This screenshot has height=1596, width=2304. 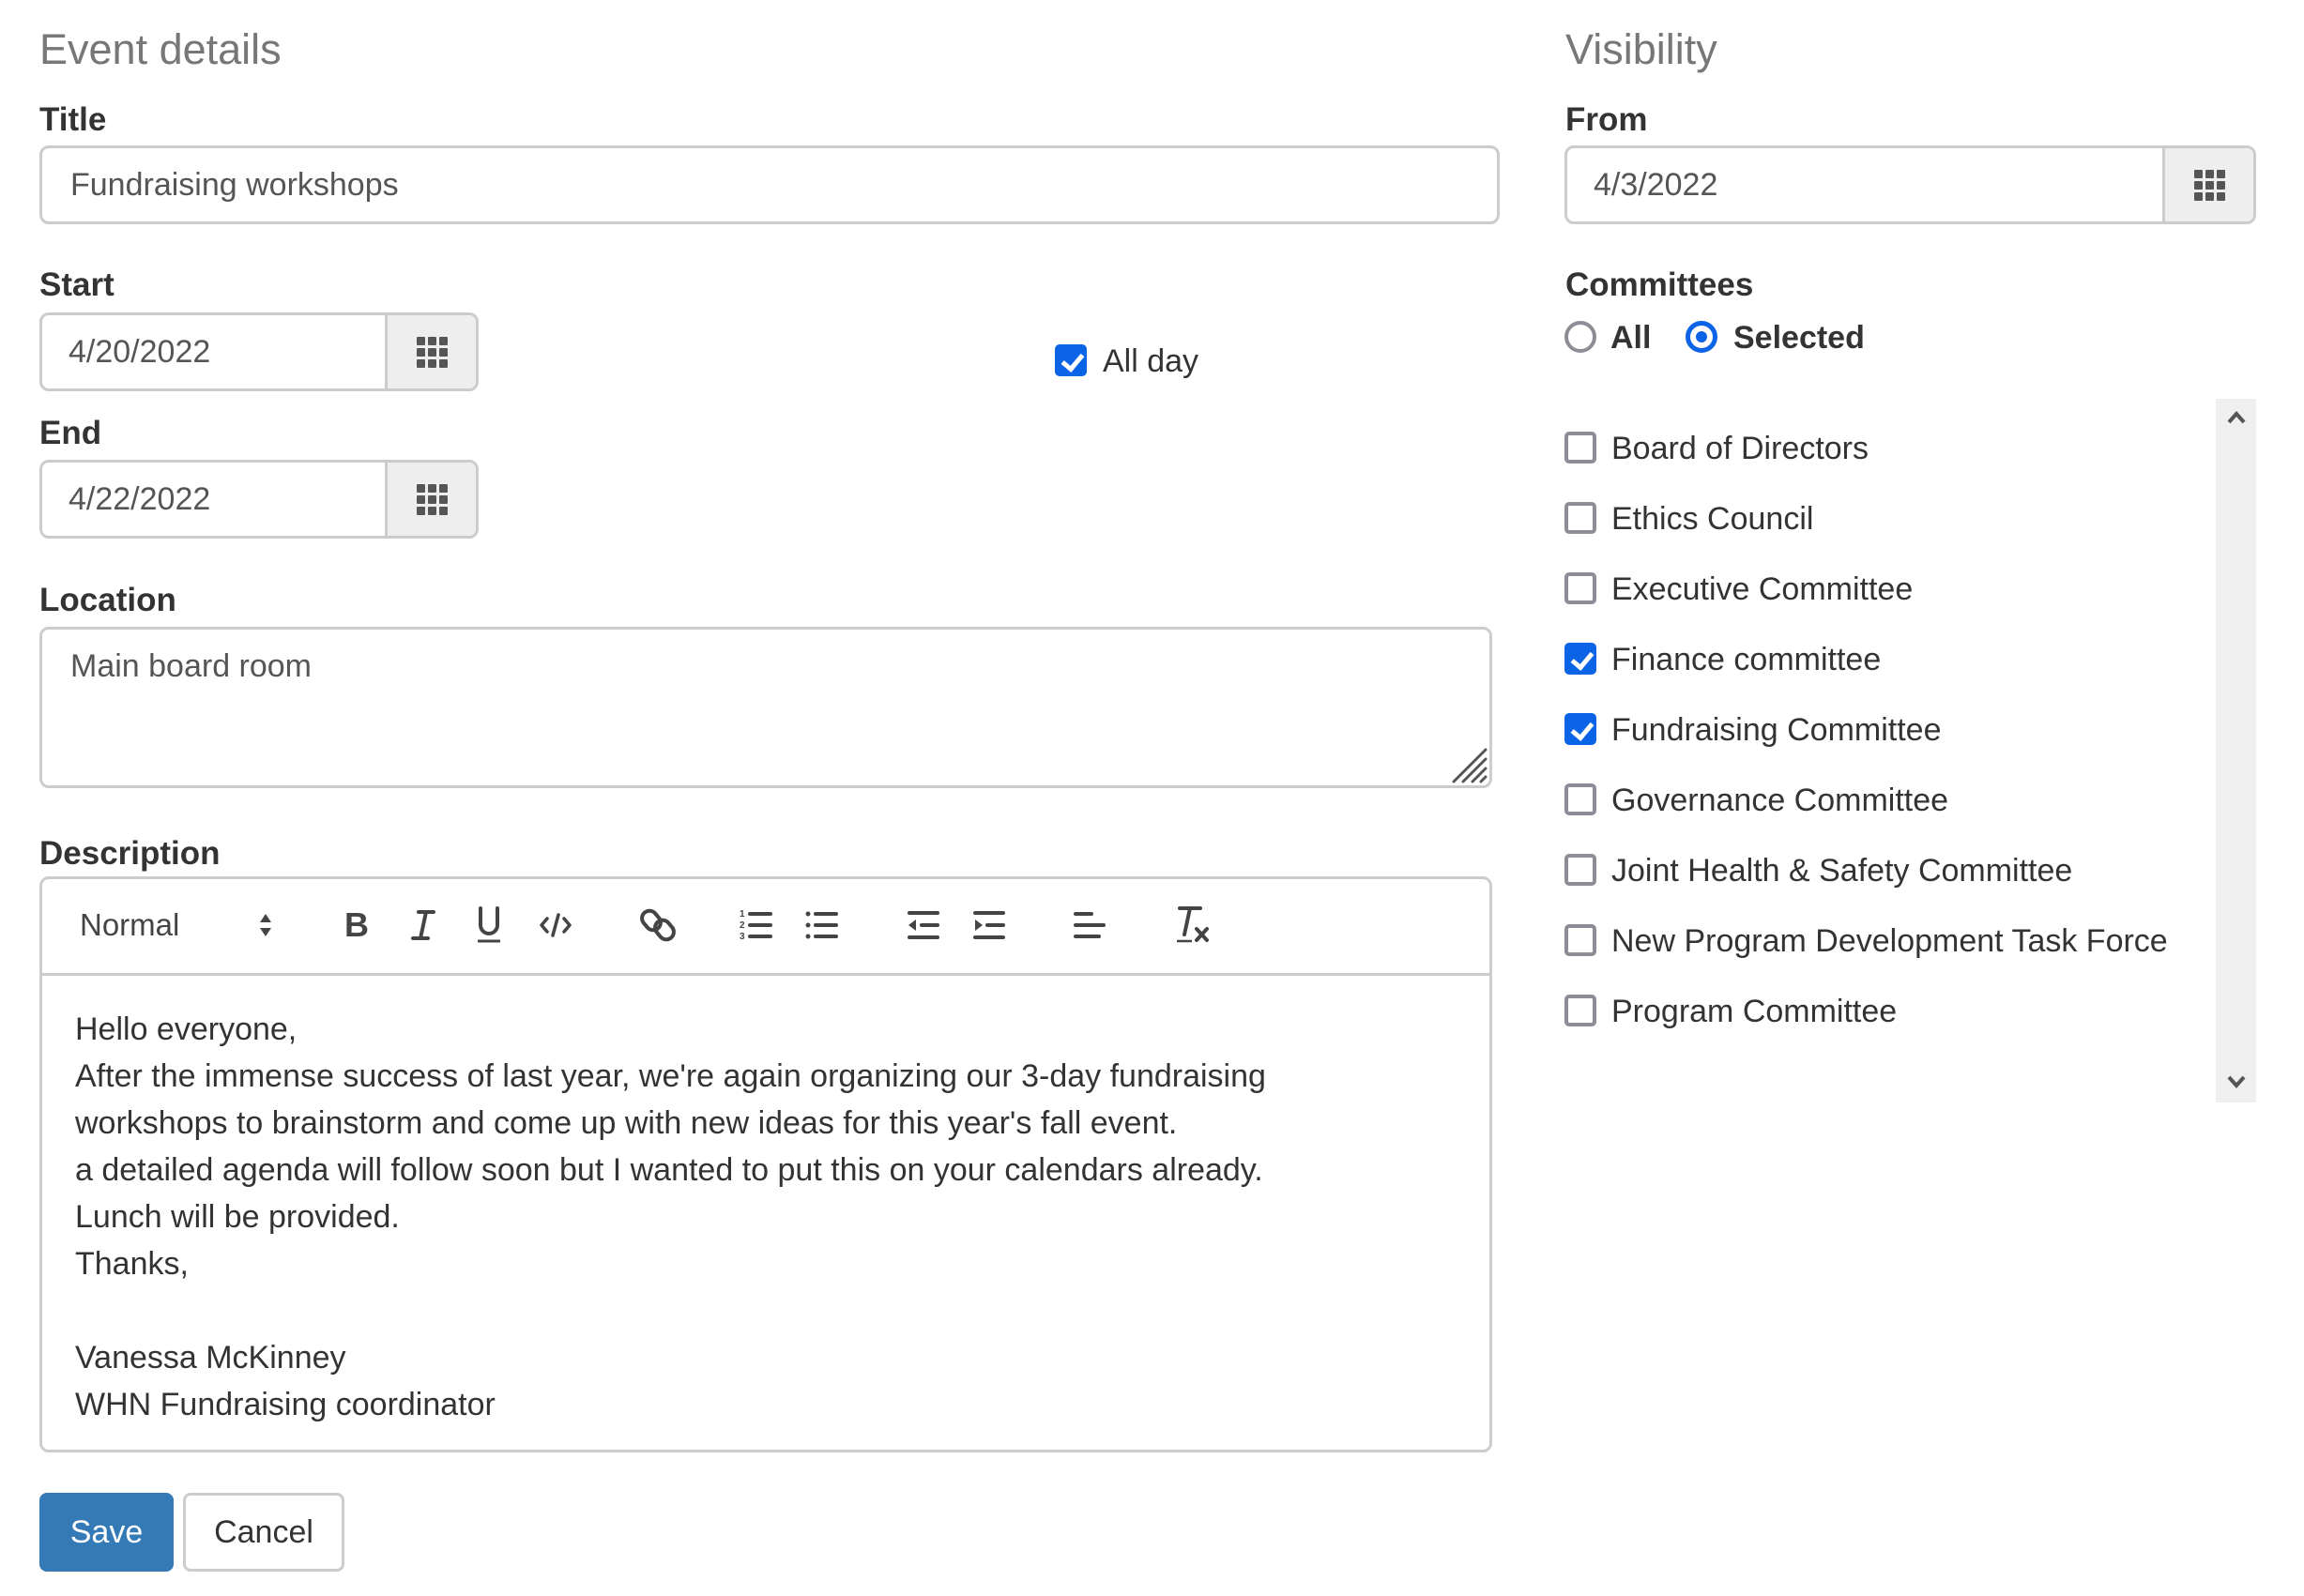 I want to click on committee-label: Finance committee, so click(x=1746, y=660).